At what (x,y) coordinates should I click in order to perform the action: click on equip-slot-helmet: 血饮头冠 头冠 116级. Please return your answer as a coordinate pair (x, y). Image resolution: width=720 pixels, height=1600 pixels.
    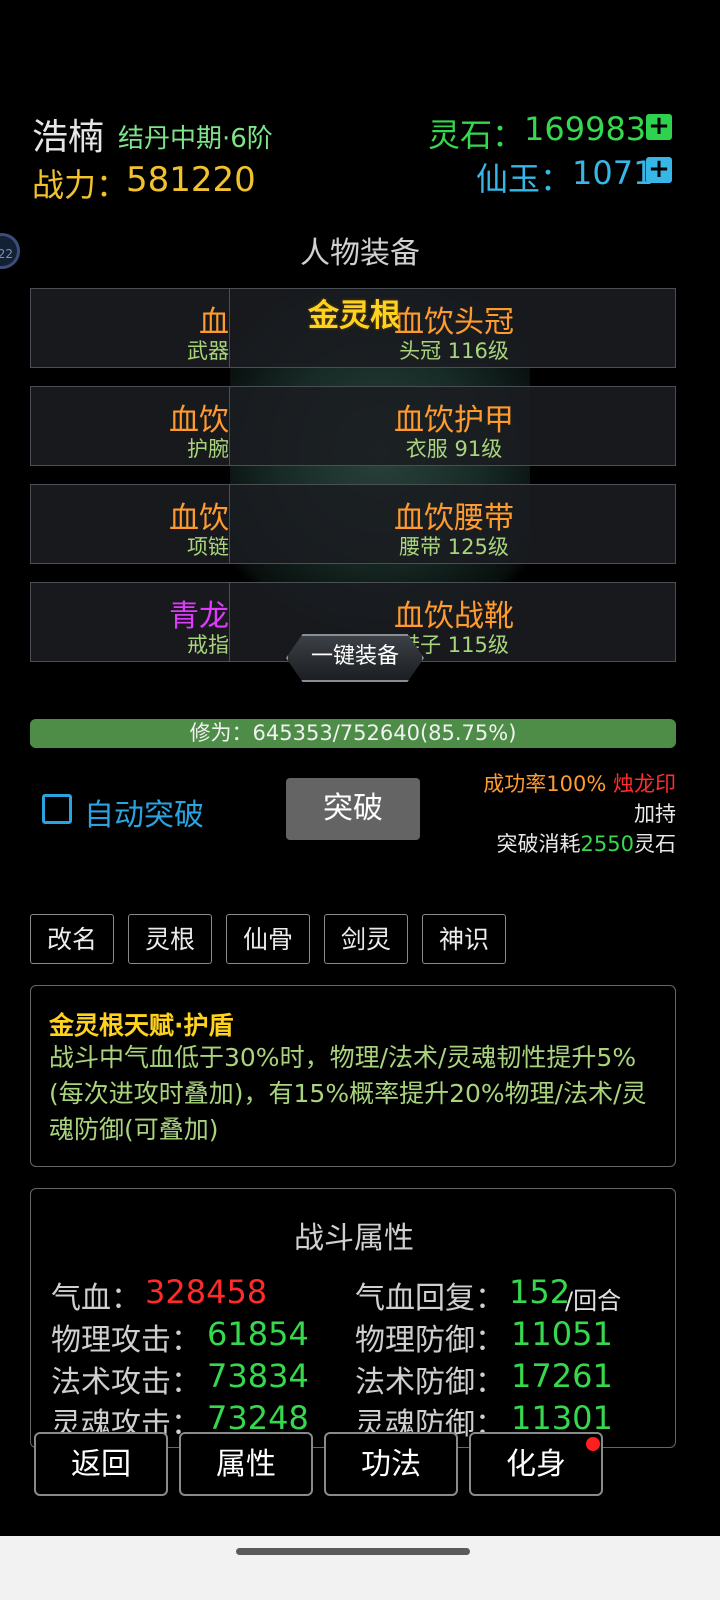
    Looking at the image, I should click on (454, 328).